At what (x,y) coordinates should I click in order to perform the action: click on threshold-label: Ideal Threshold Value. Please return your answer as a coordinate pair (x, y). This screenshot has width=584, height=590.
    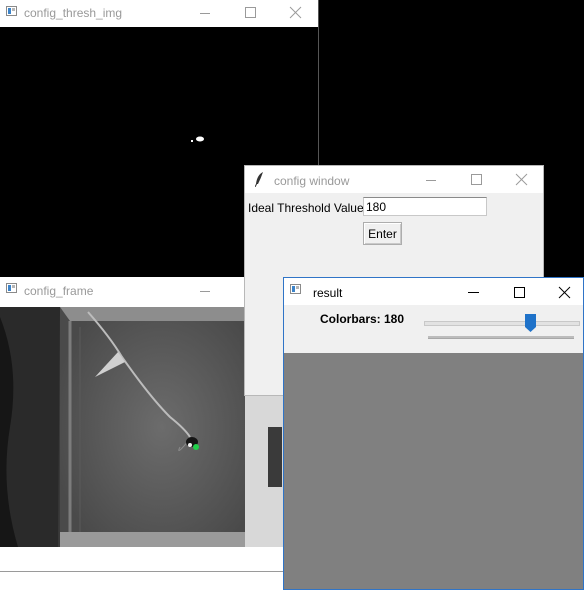
    Looking at the image, I should click on (306, 208).